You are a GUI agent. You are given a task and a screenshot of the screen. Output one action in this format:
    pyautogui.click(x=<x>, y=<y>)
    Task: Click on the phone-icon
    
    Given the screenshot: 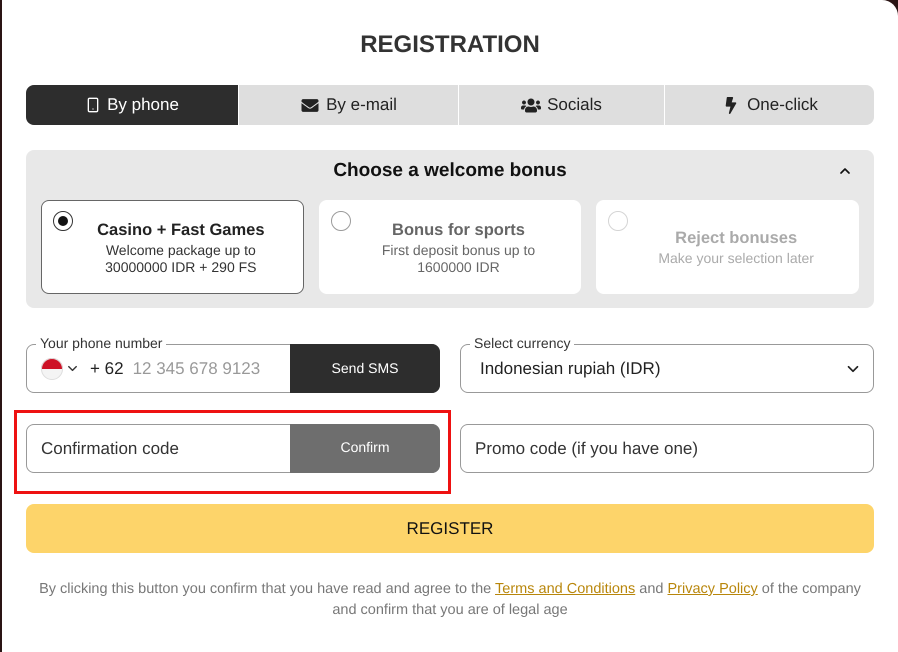 What is the action you would take?
    pyautogui.click(x=93, y=105)
    